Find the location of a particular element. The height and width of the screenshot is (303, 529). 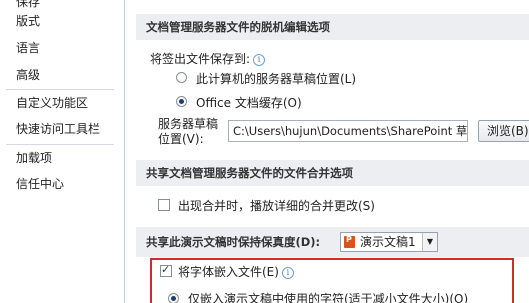

show-merge-changes-label: 出现合并时，播放详细的合并更改(S) is located at coordinates (276, 205).